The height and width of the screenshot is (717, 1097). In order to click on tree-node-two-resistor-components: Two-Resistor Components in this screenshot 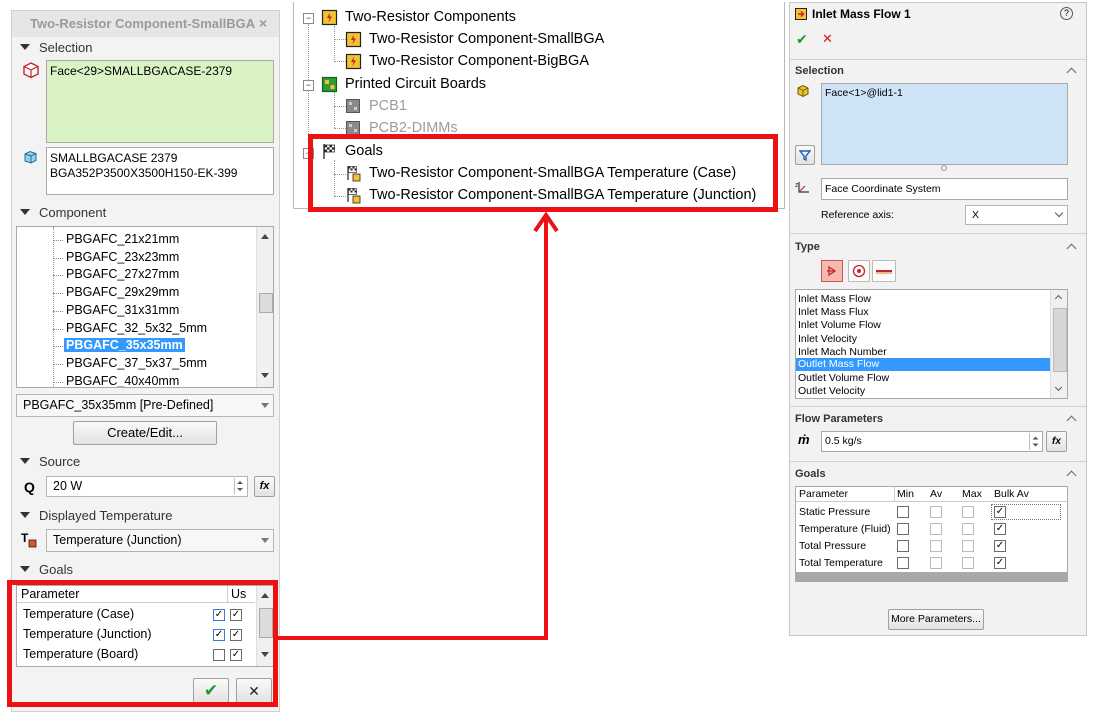, I will do `click(430, 17)`.